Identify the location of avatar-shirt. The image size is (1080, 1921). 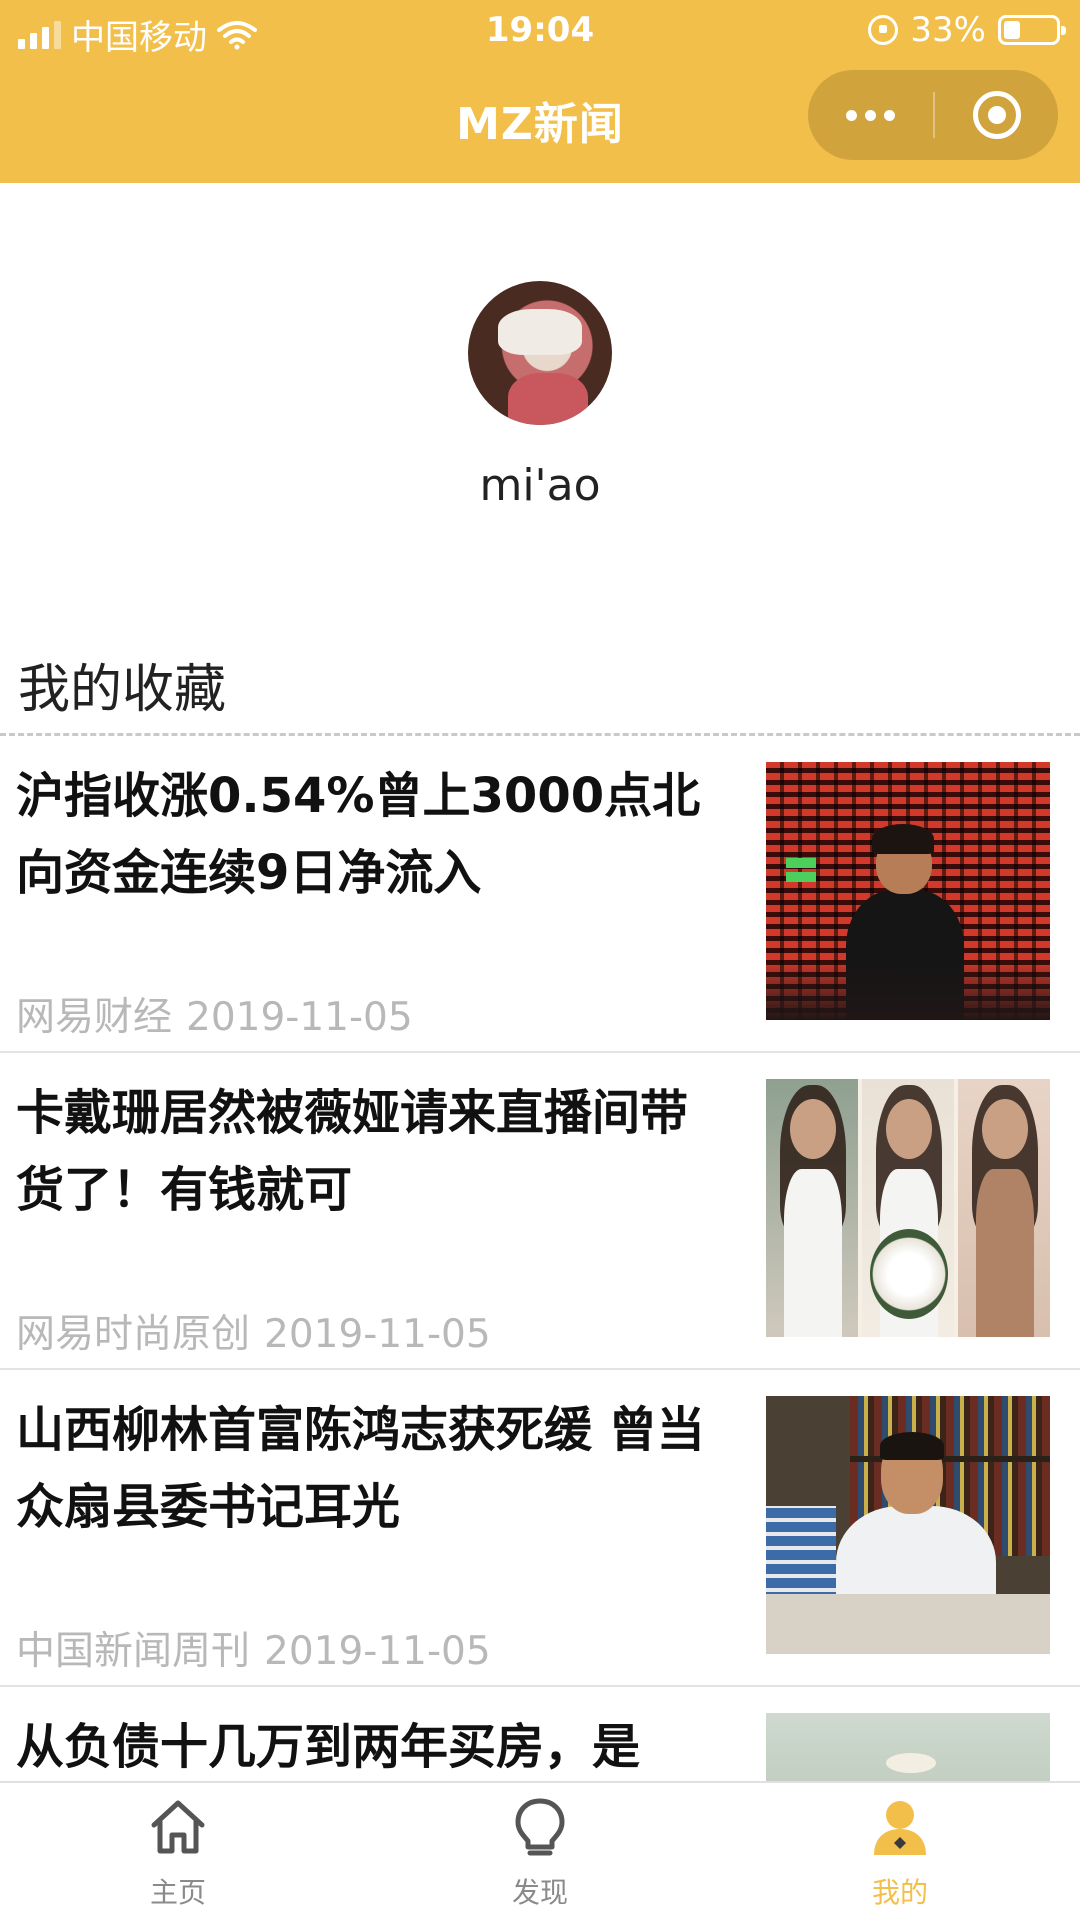
(548, 399).